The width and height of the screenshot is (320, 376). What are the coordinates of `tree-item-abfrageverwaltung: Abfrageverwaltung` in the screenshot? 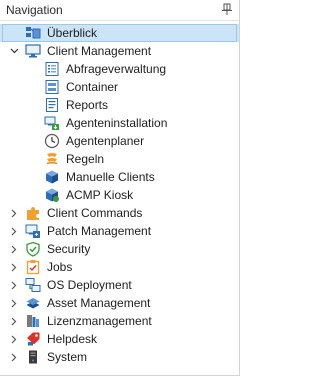 It's located at (119, 69).